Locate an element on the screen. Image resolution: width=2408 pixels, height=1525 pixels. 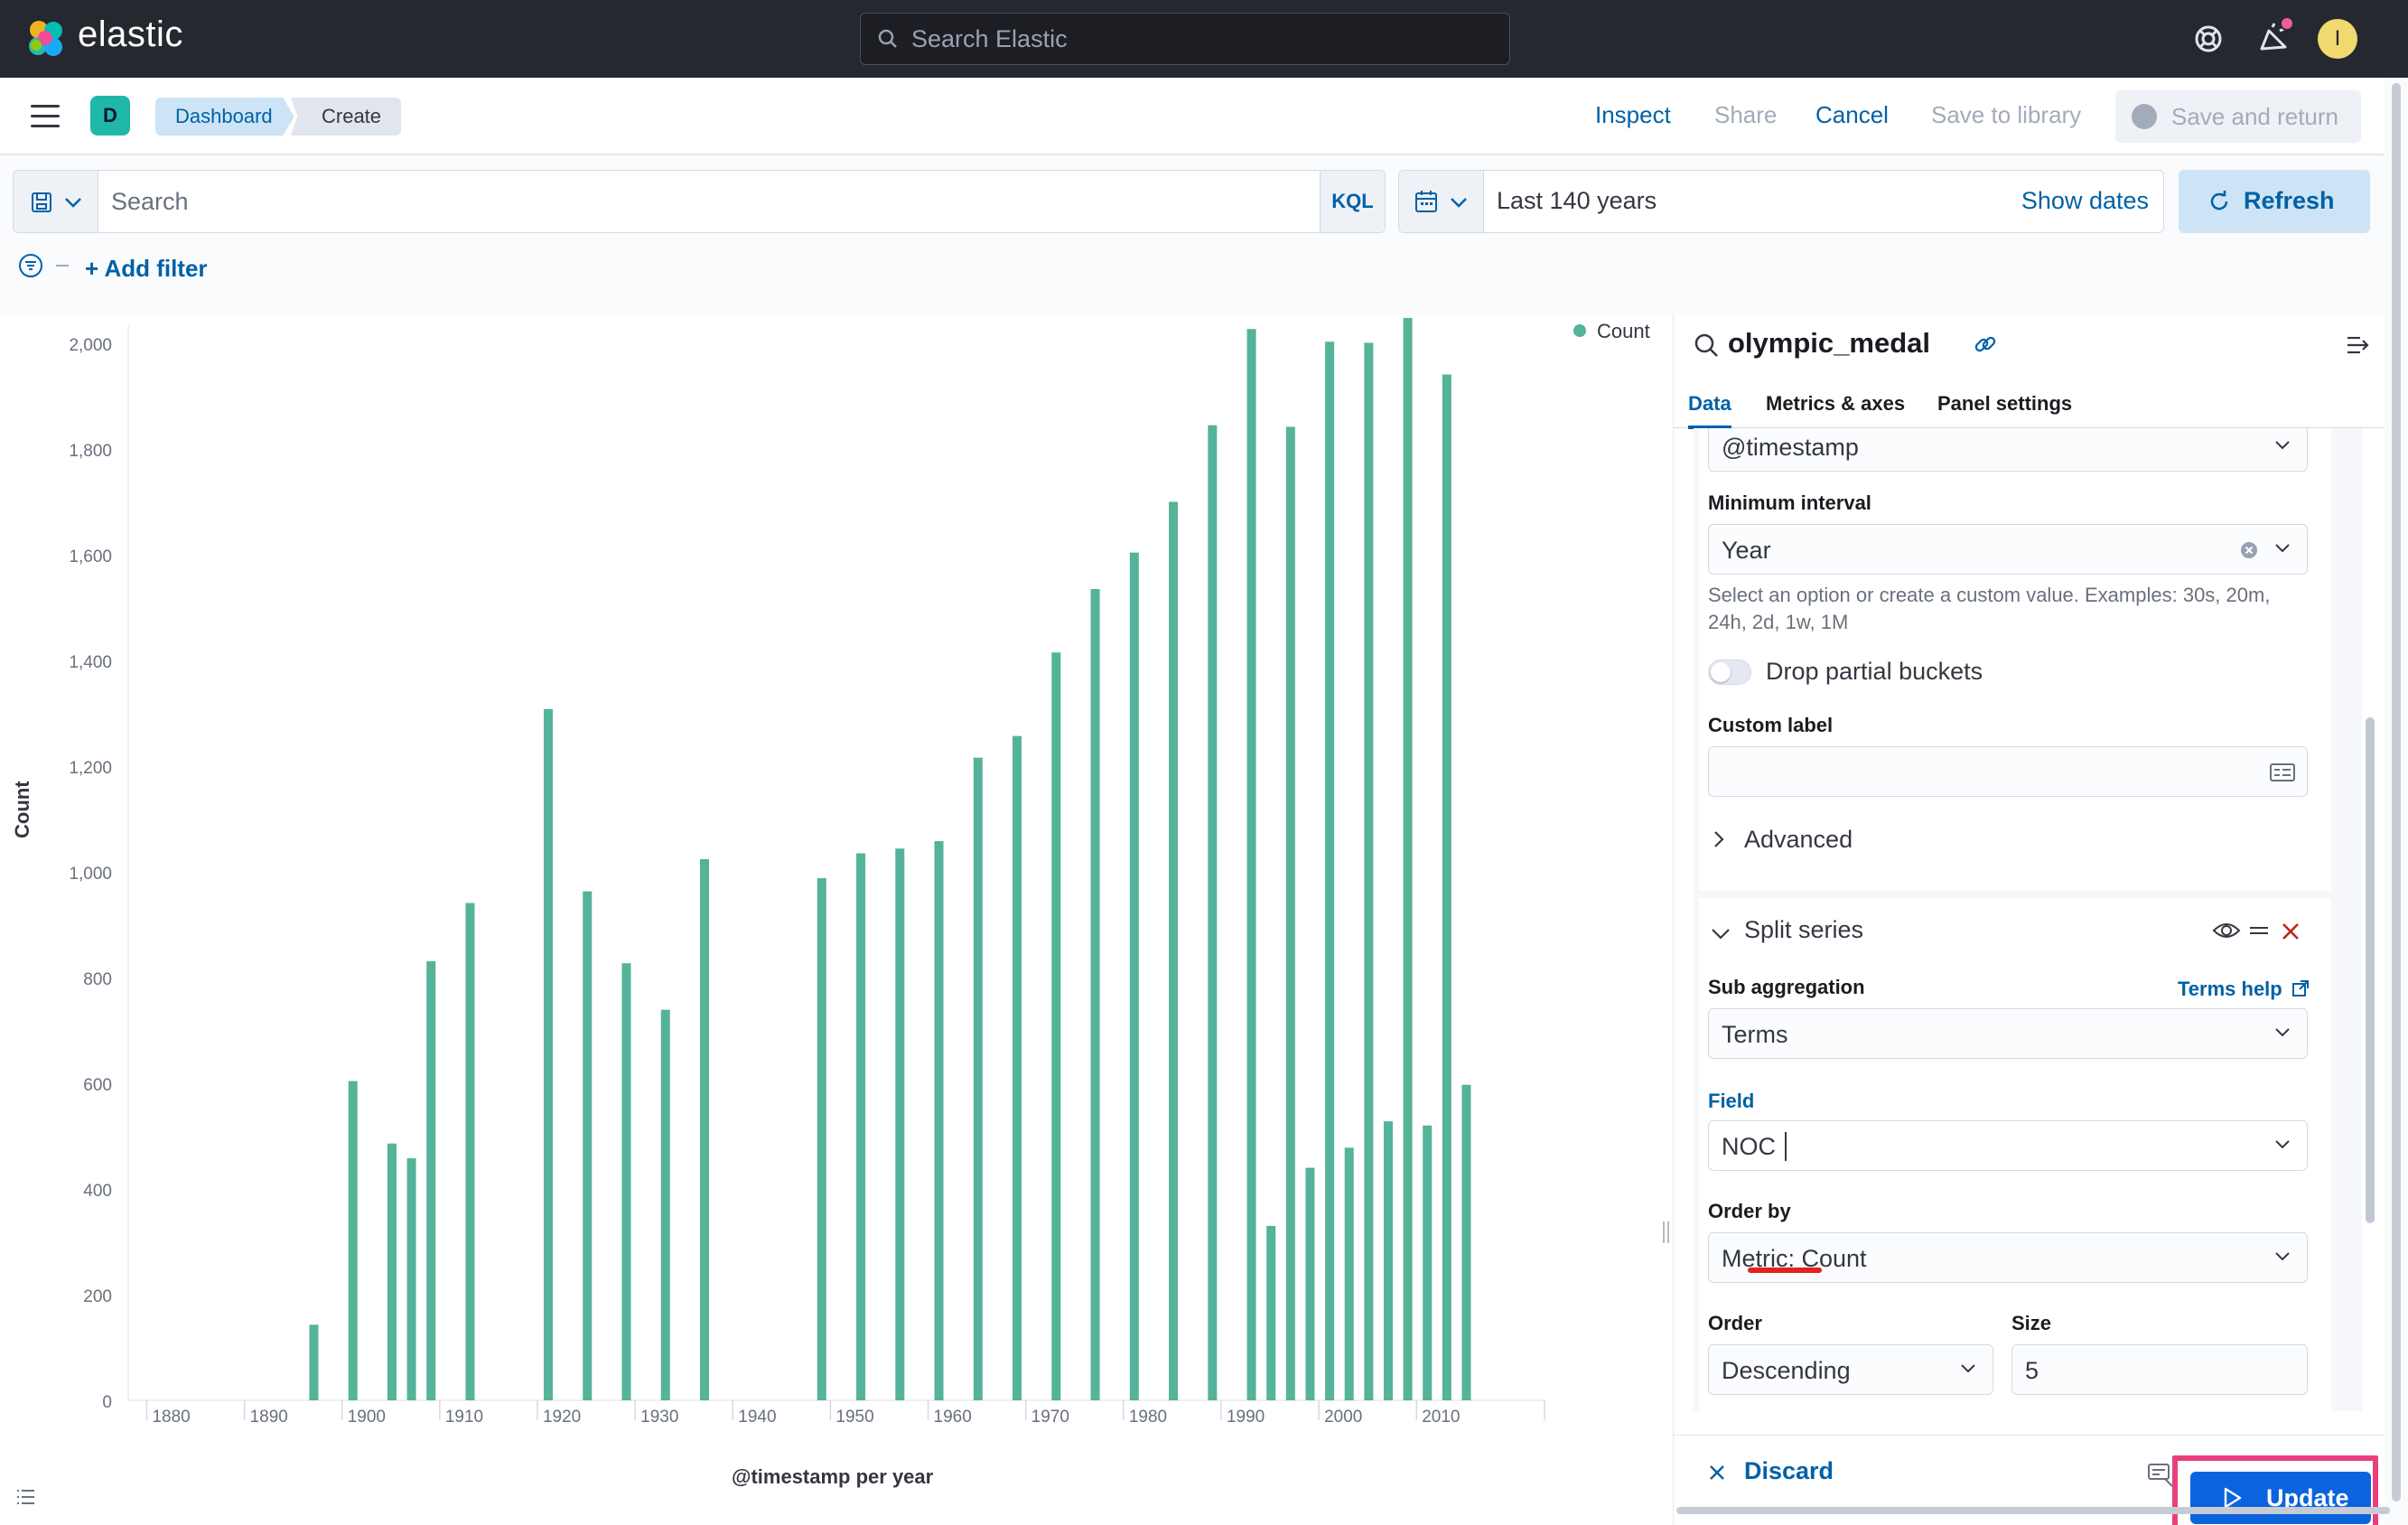
save-and-return-label: Save and return is located at coordinates (2255, 116).